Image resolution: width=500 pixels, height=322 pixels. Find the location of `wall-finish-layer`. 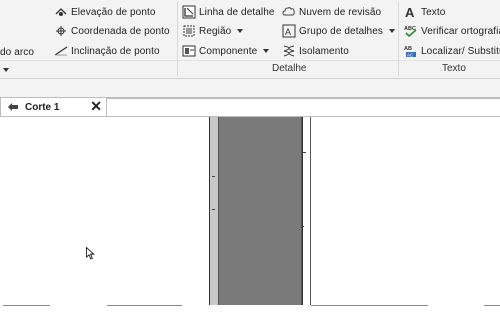

wall-finish-layer is located at coordinates (214, 211).